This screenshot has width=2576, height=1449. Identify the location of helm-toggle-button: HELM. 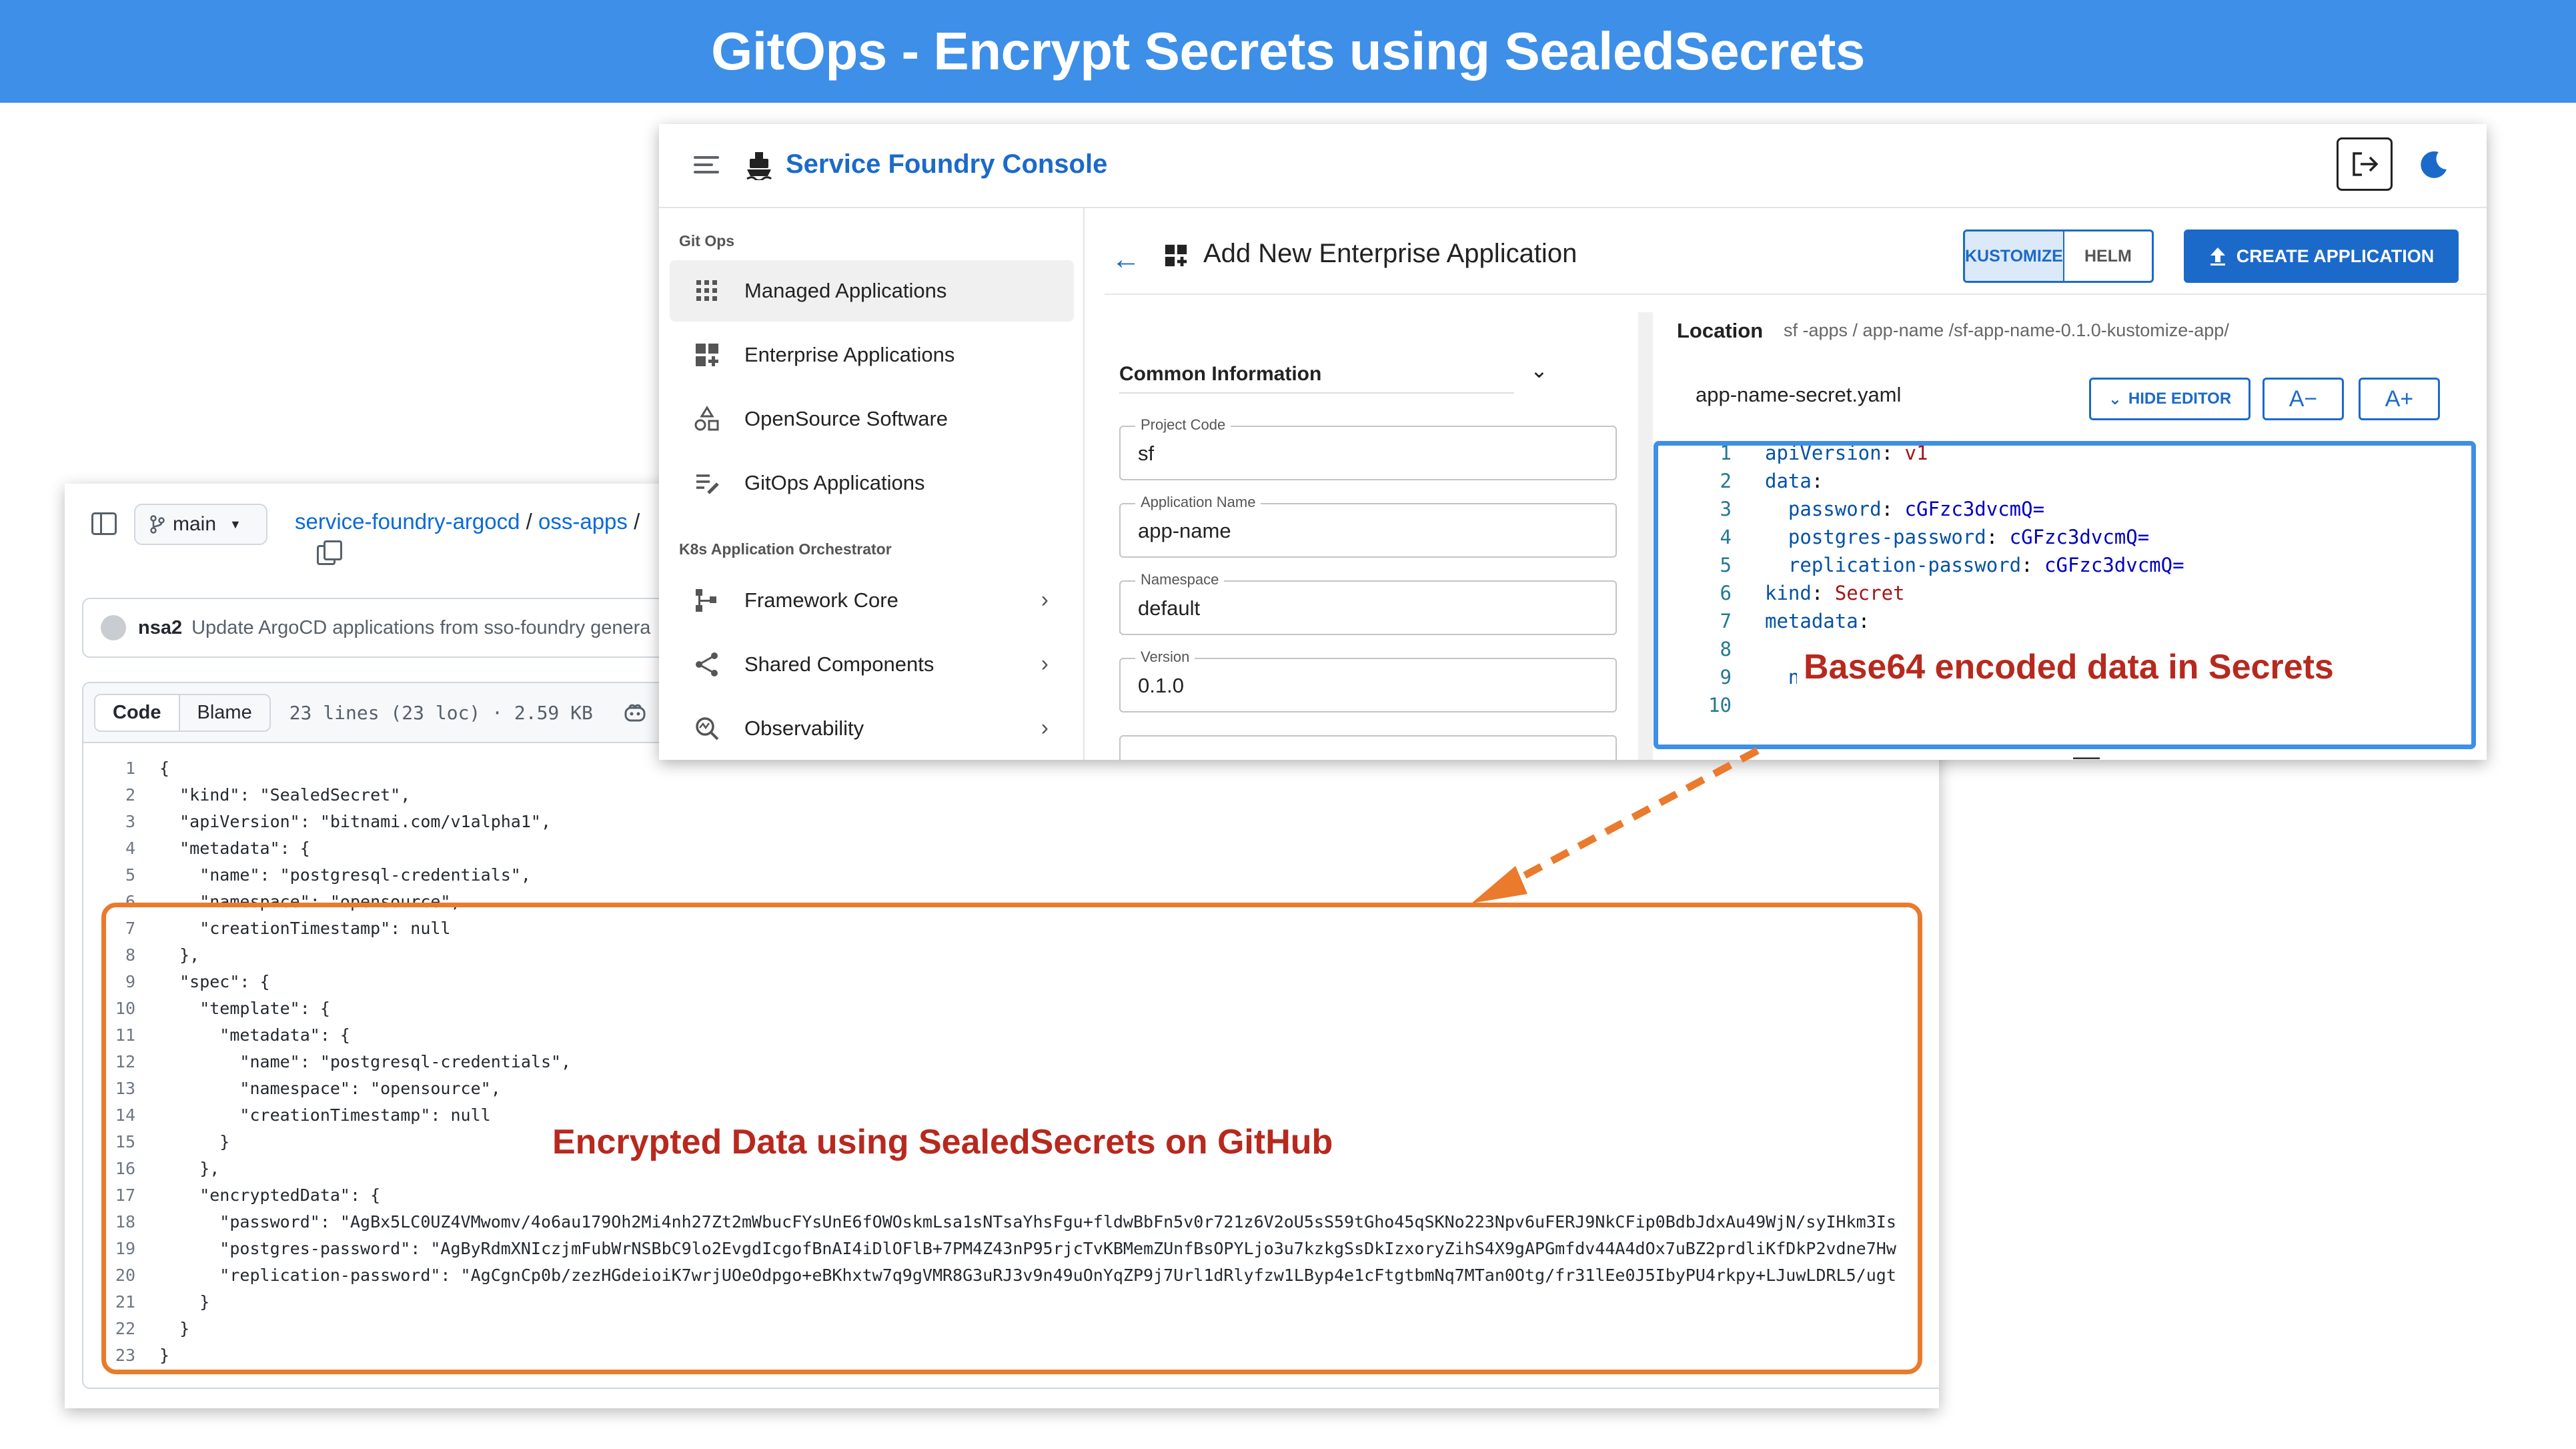
(2108, 256).